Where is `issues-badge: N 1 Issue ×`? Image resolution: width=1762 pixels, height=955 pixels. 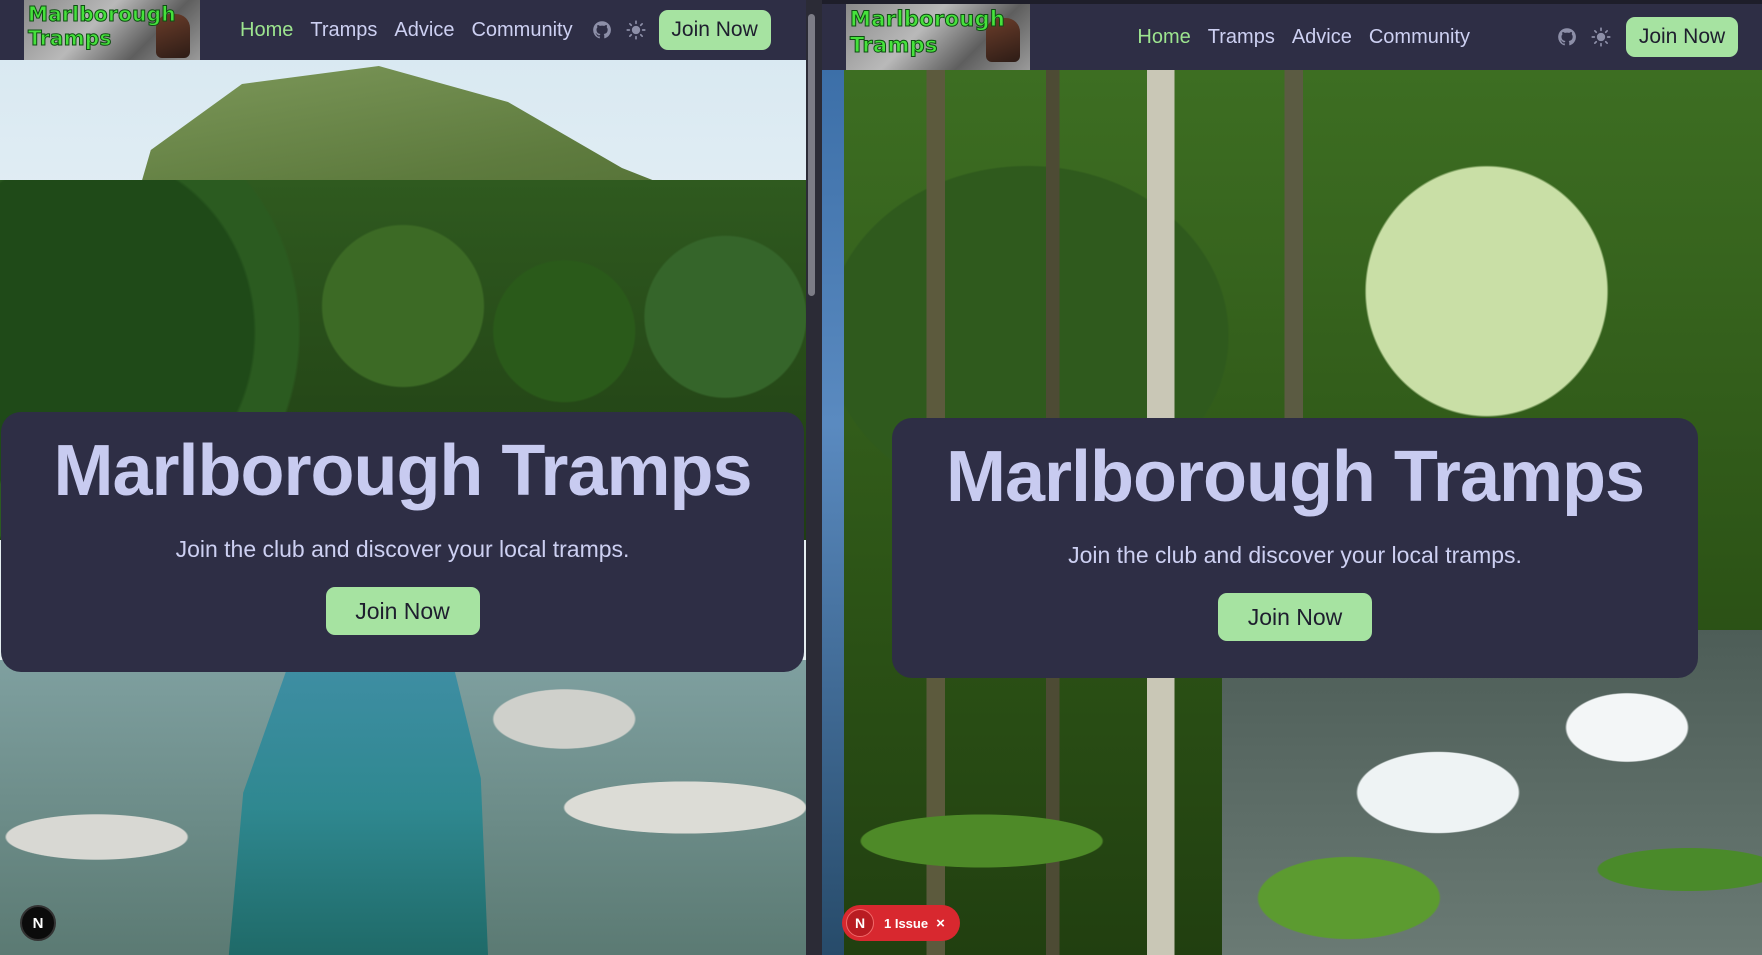 issues-badge: N 1 Issue × is located at coordinates (901, 923).